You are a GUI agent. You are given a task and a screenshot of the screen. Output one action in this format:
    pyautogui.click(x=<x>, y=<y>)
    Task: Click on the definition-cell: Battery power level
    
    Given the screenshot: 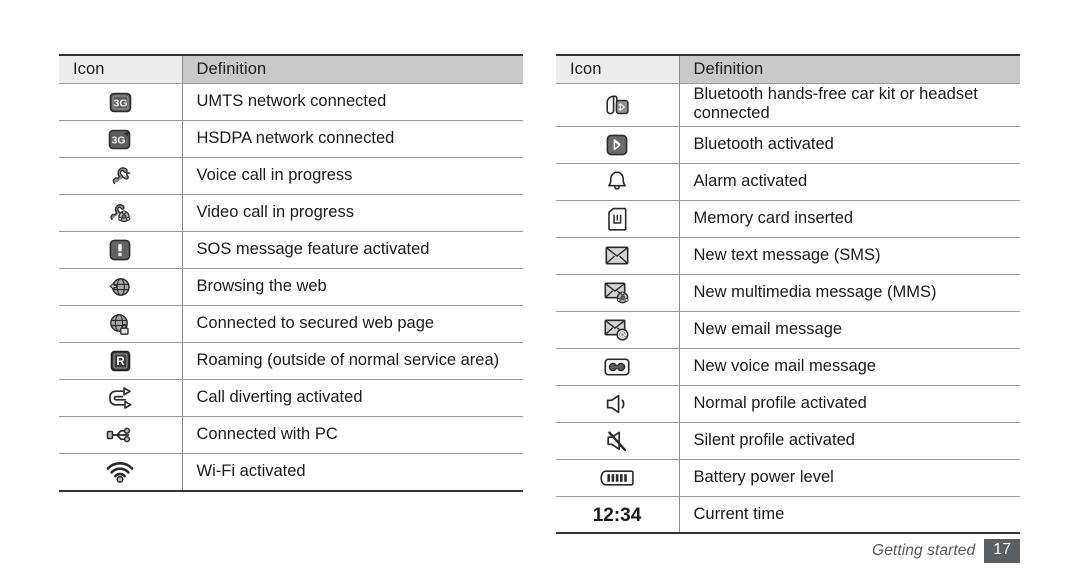 What is the action you would take?
    pyautogui.click(x=849, y=478)
    